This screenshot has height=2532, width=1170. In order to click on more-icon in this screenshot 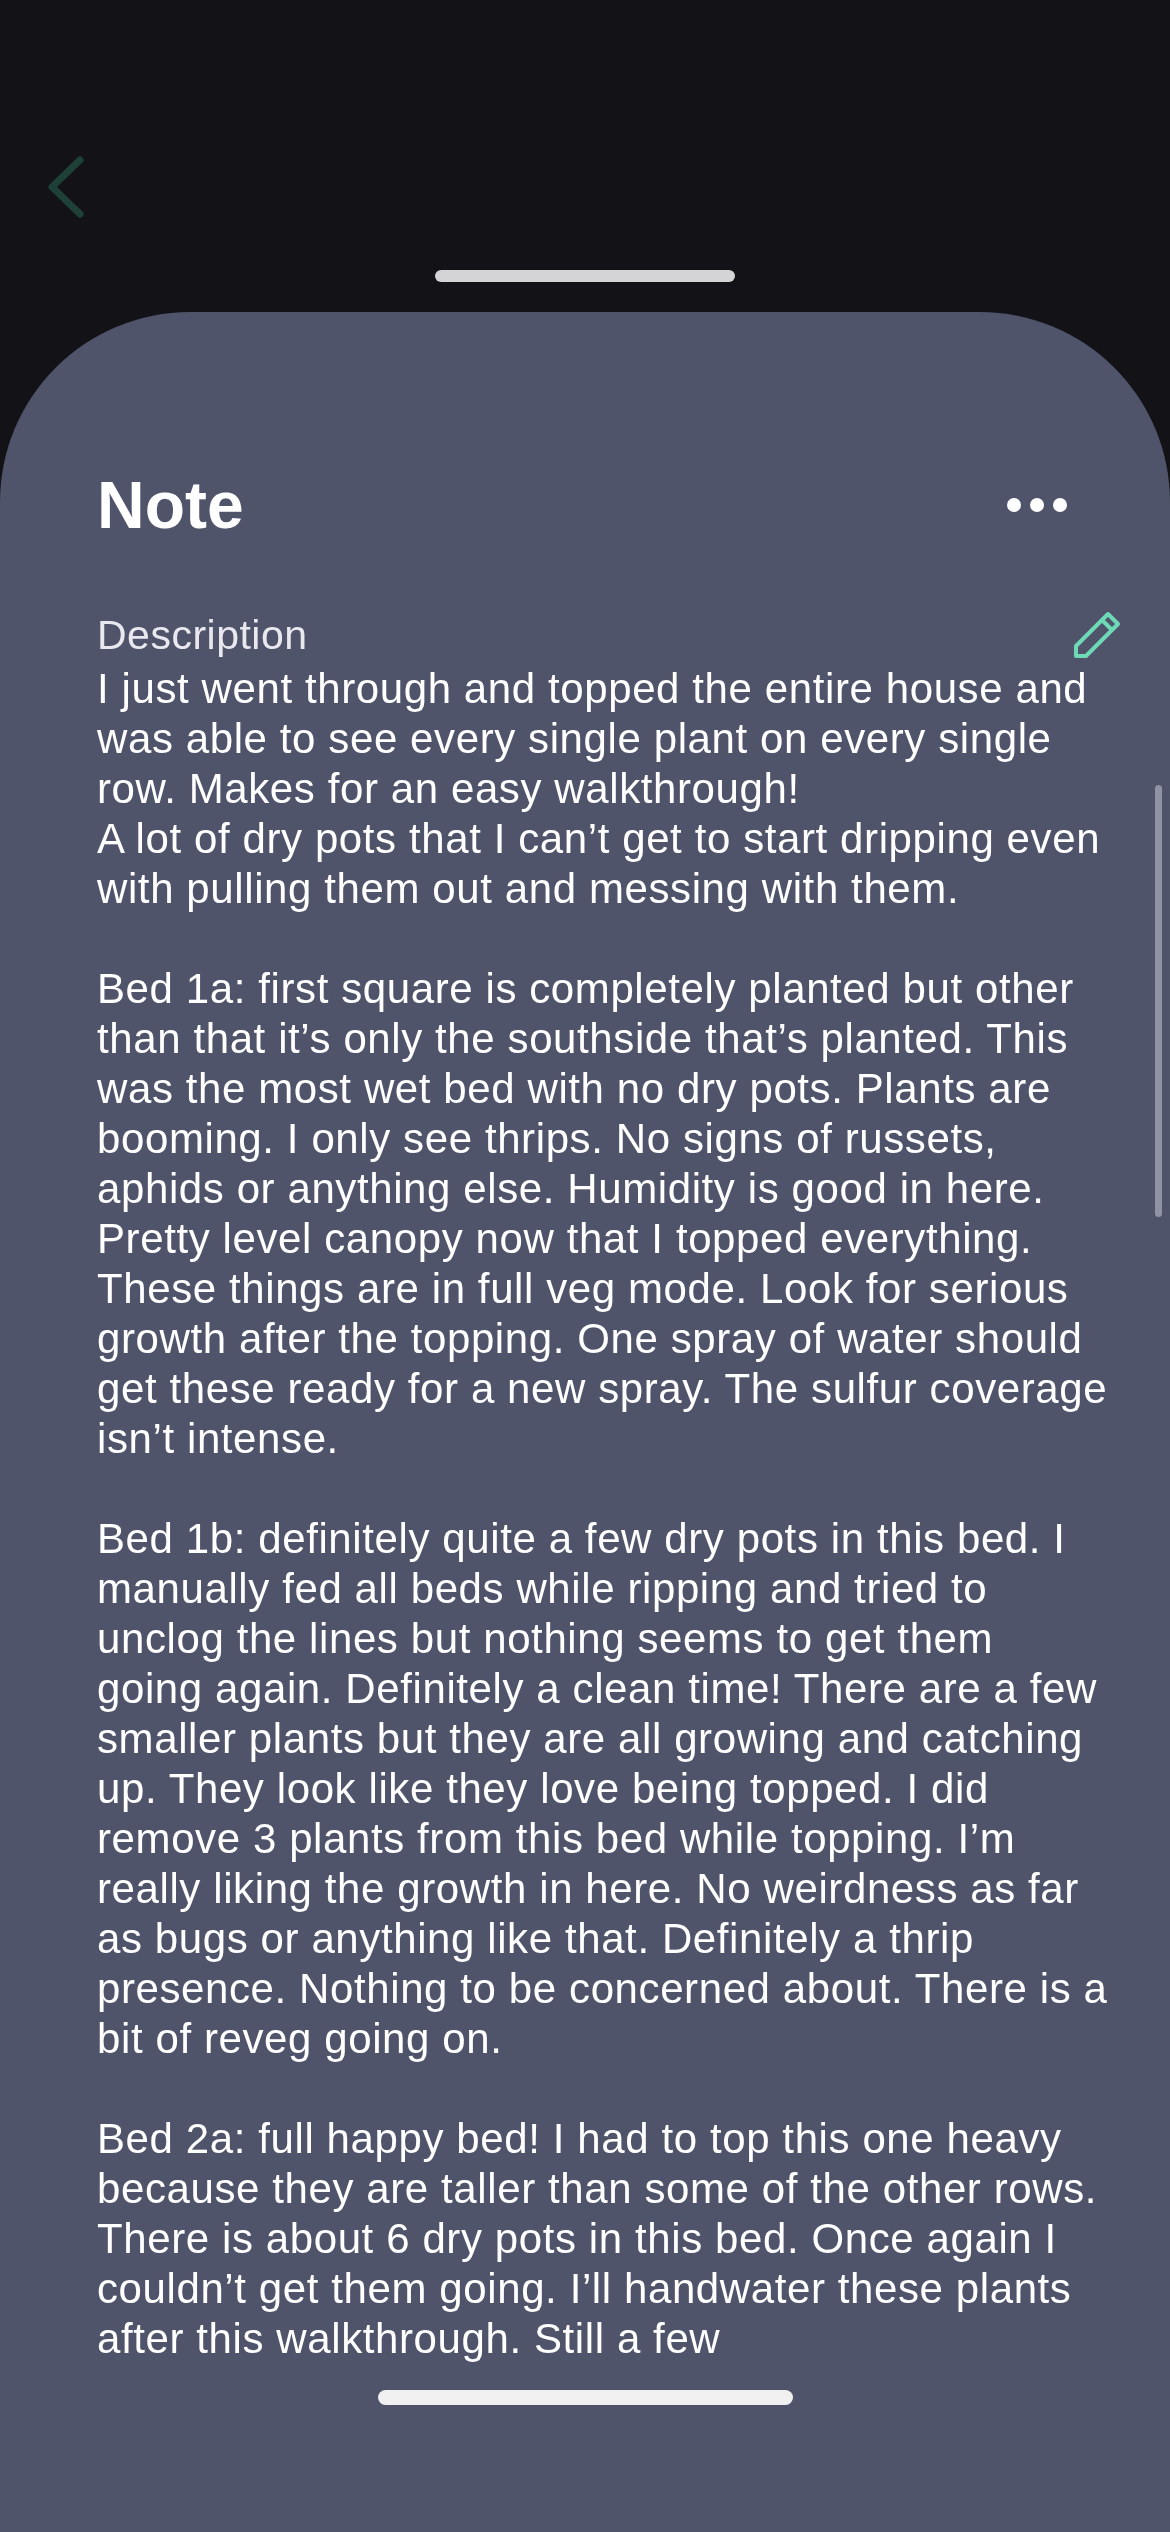, I will do `click(1037, 505)`.